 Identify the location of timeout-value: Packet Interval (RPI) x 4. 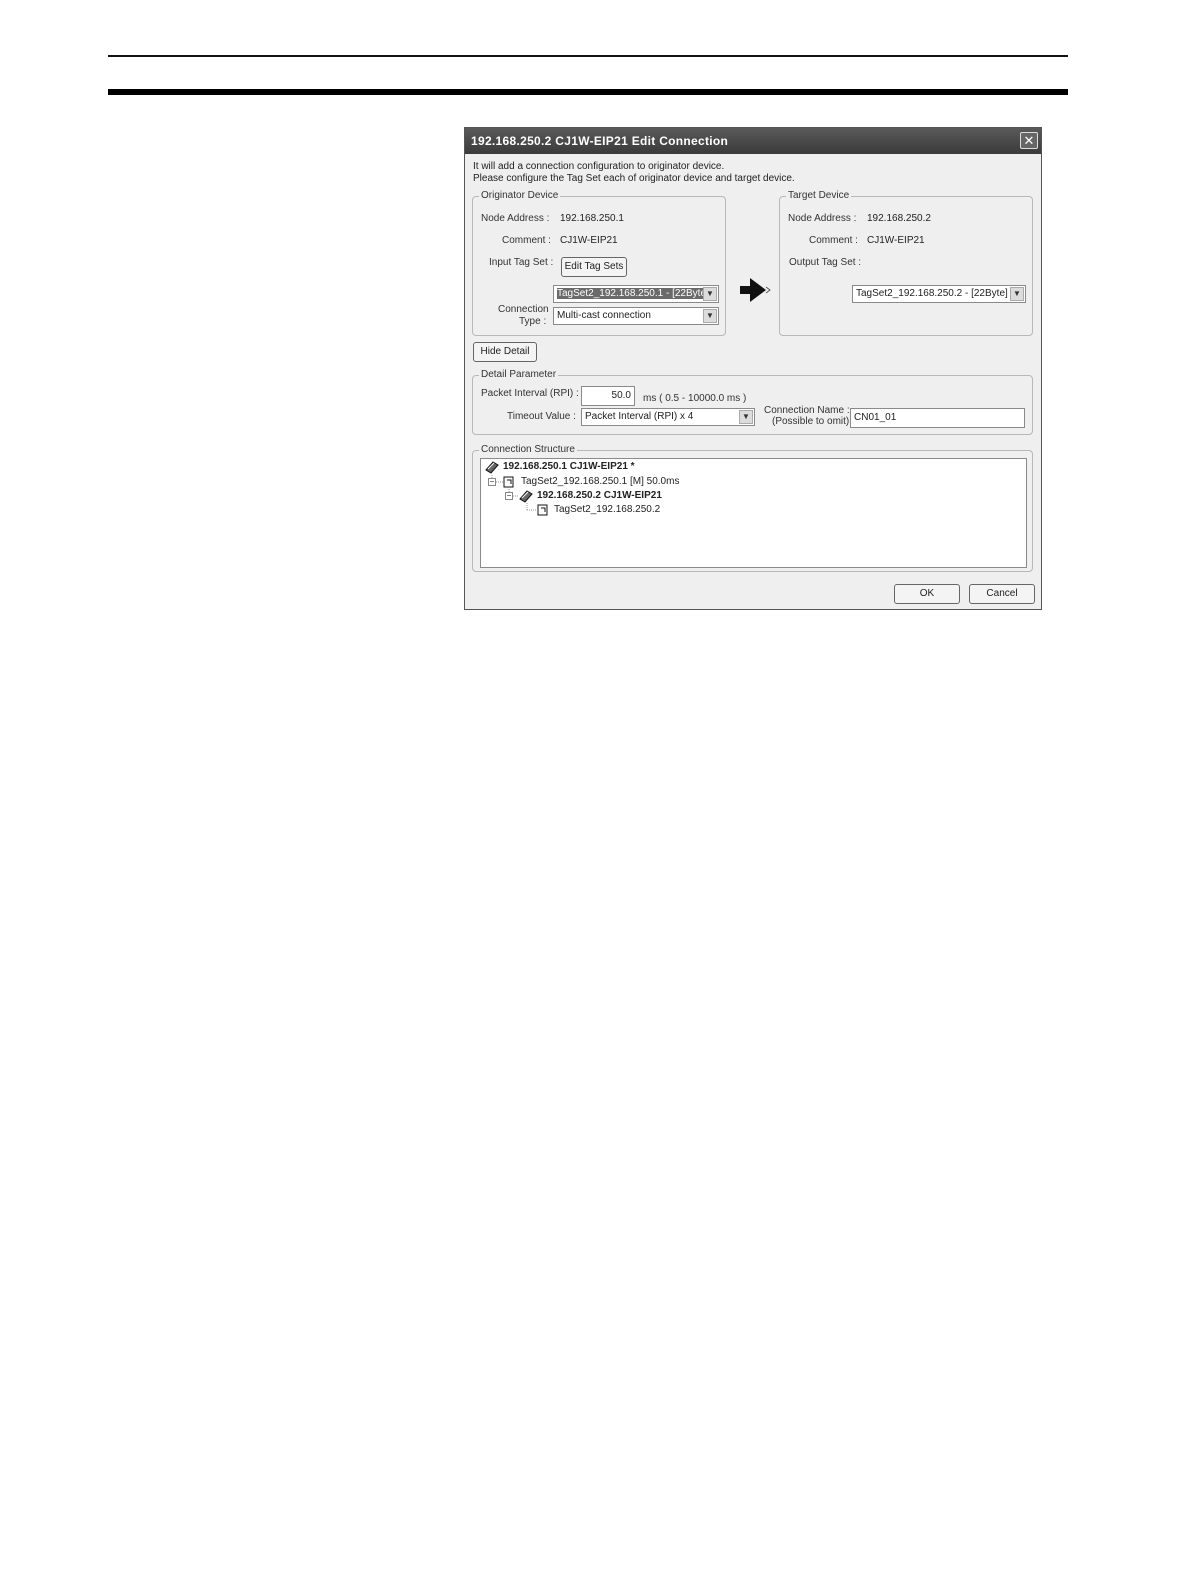
(639, 416).